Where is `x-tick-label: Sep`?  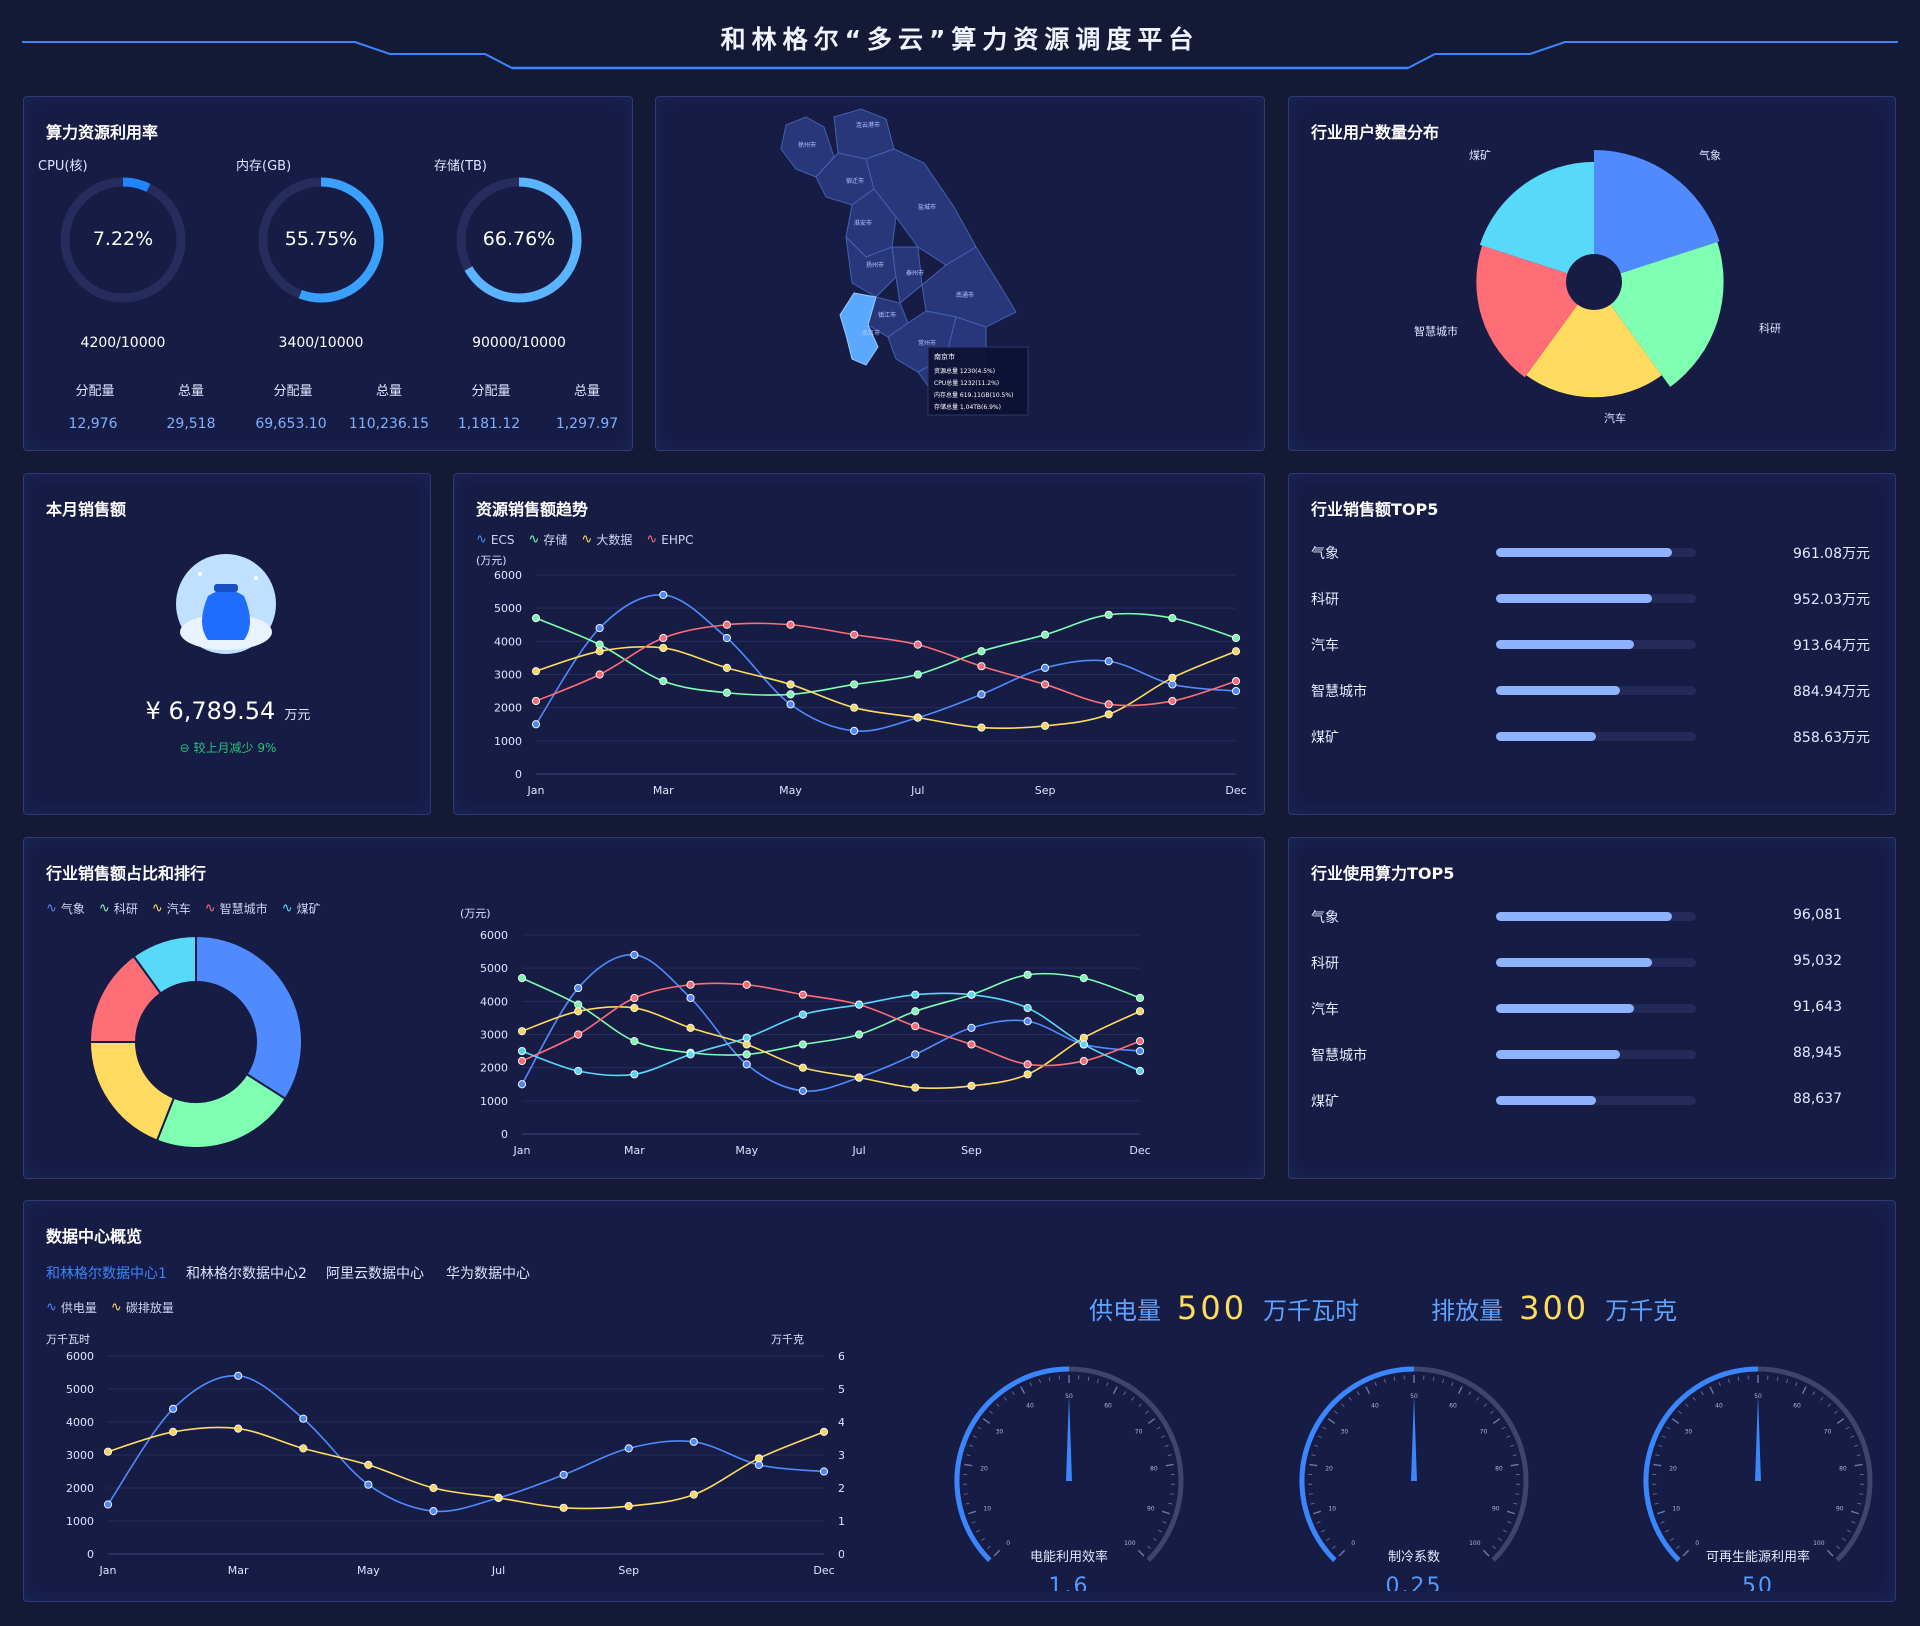 x-tick-label: Sep is located at coordinates (971, 1150).